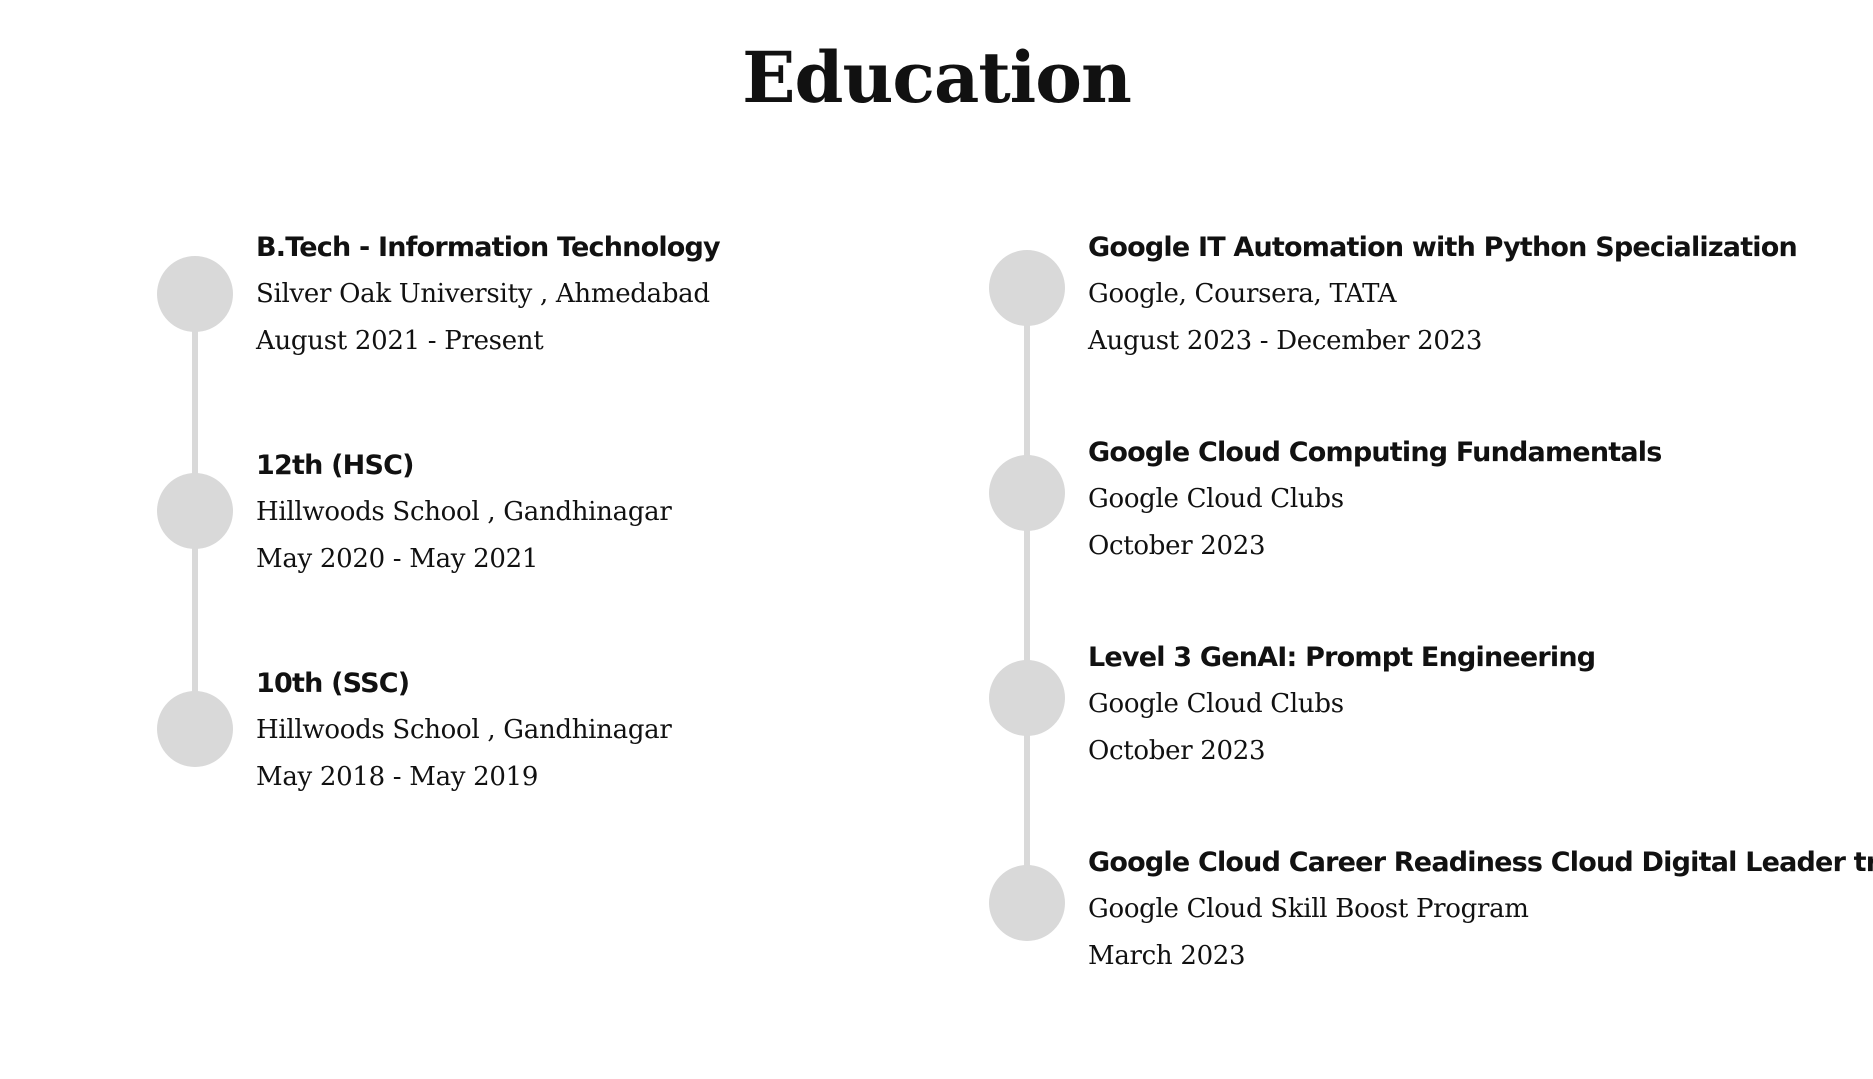  Describe the element at coordinates (483, 294) in the screenshot. I see `item-institution: Silver Oak University , Ahmedabad` at that location.